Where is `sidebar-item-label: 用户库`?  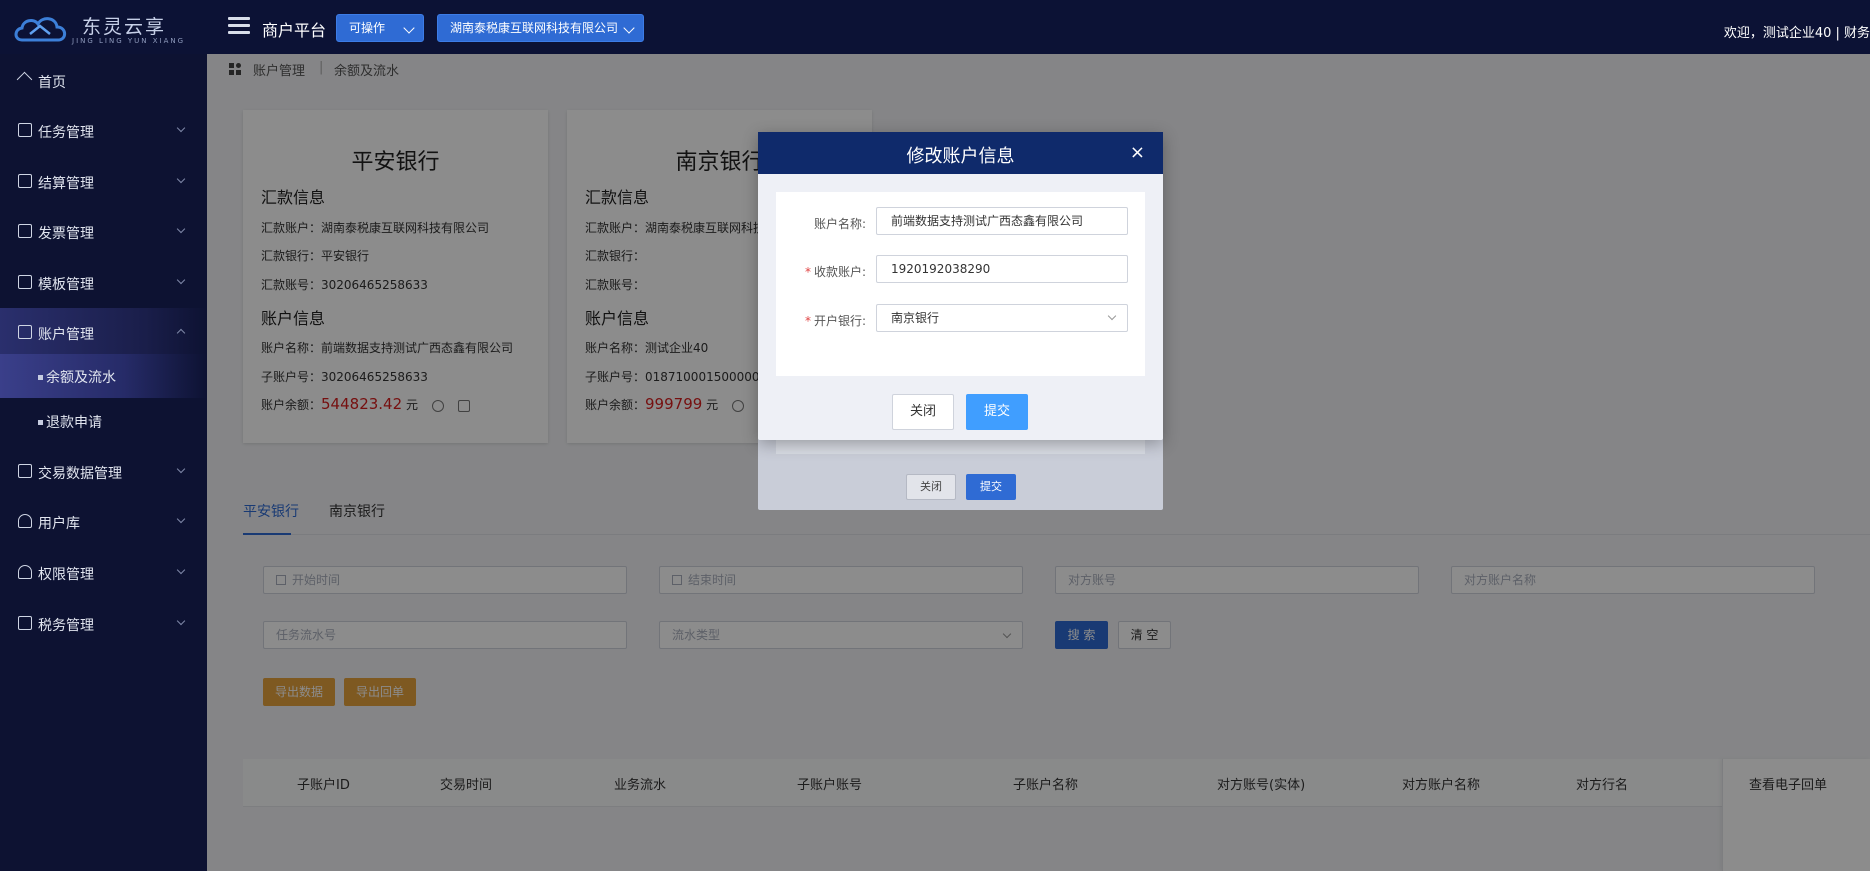 sidebar-item-label: 用户库 is located at coordinates (59, 524).